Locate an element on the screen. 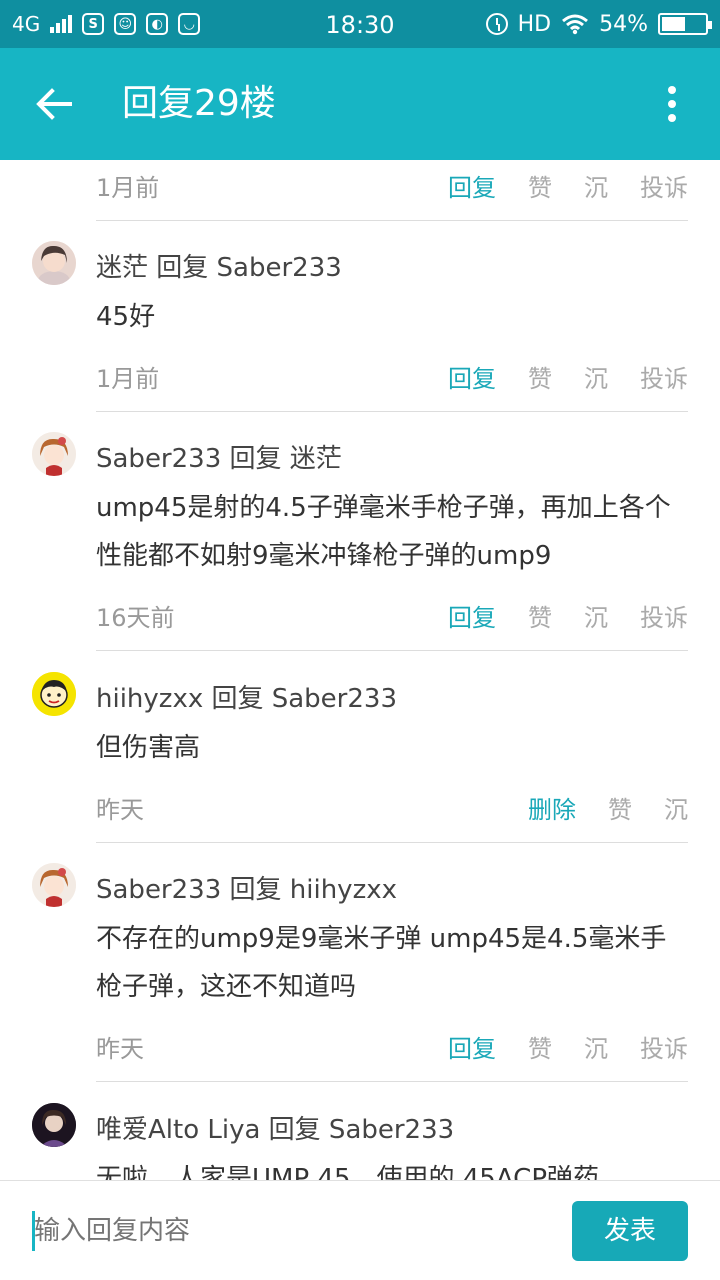 This screenshot has height=1280, width=720. status-right: HD 54% is located at coordinates (598, 24).